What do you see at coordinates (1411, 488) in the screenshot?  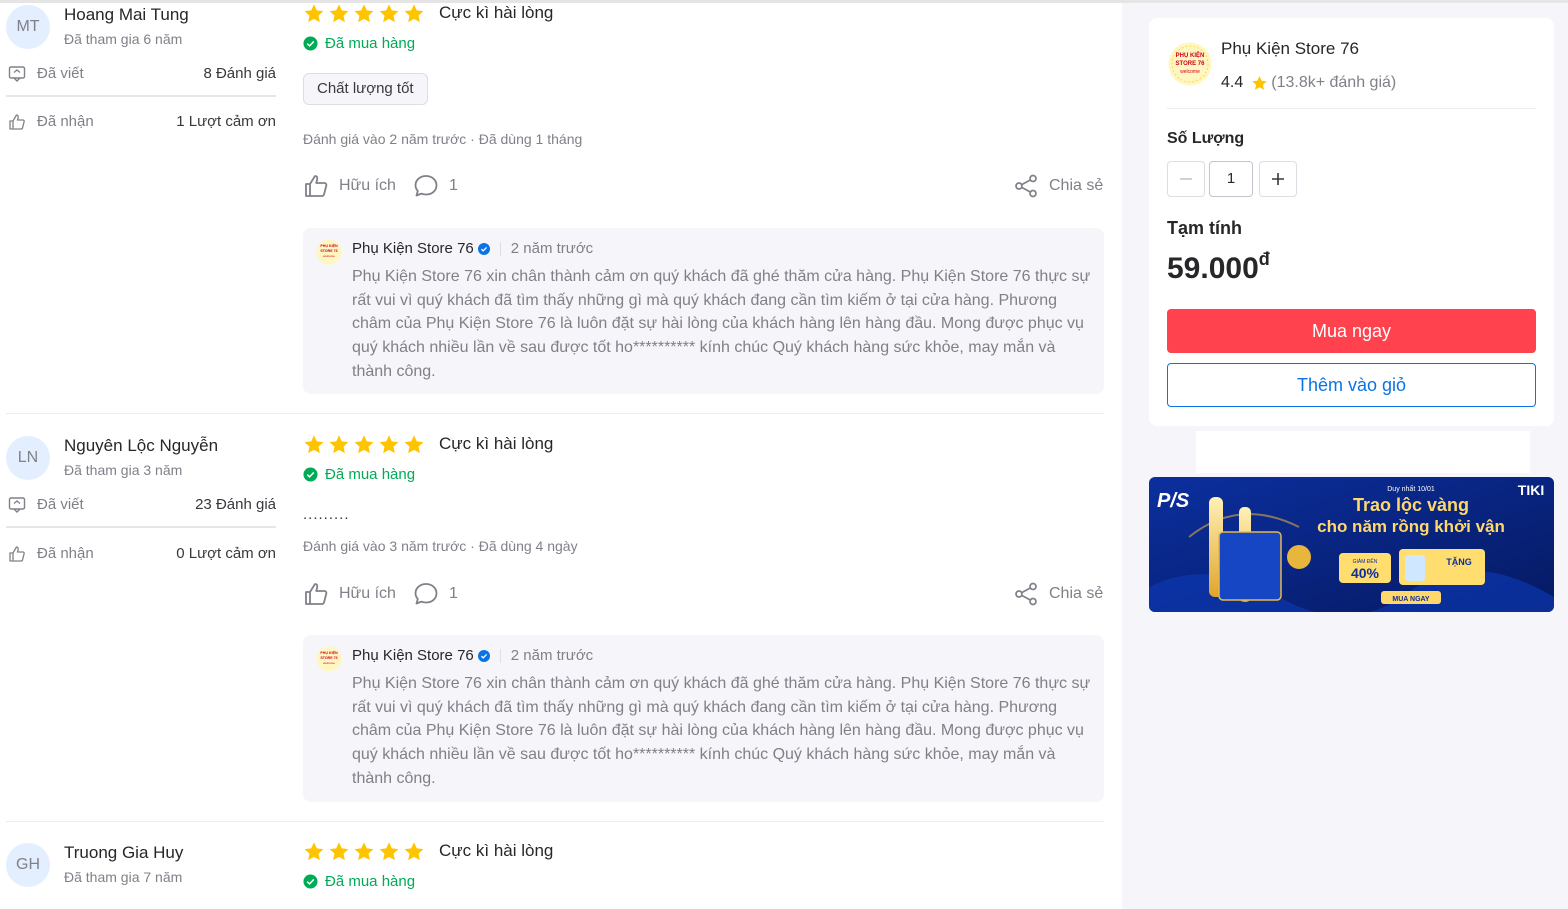 I see `svg-text: Duy nhất 10/01` at bounding box center [1411, 488].